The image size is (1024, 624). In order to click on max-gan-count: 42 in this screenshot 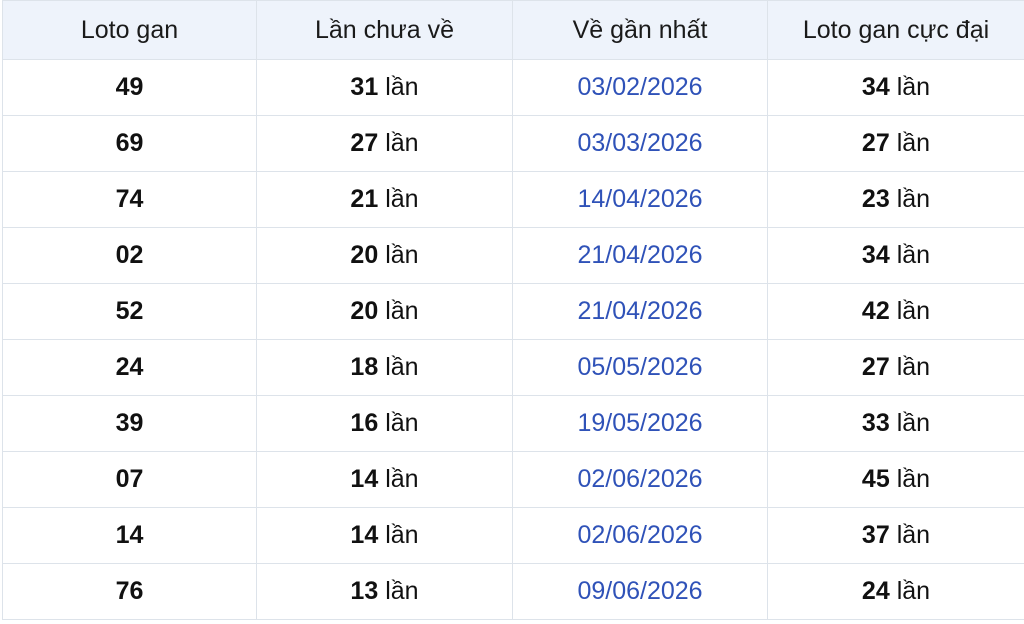, I will do `click(875, 311)`.